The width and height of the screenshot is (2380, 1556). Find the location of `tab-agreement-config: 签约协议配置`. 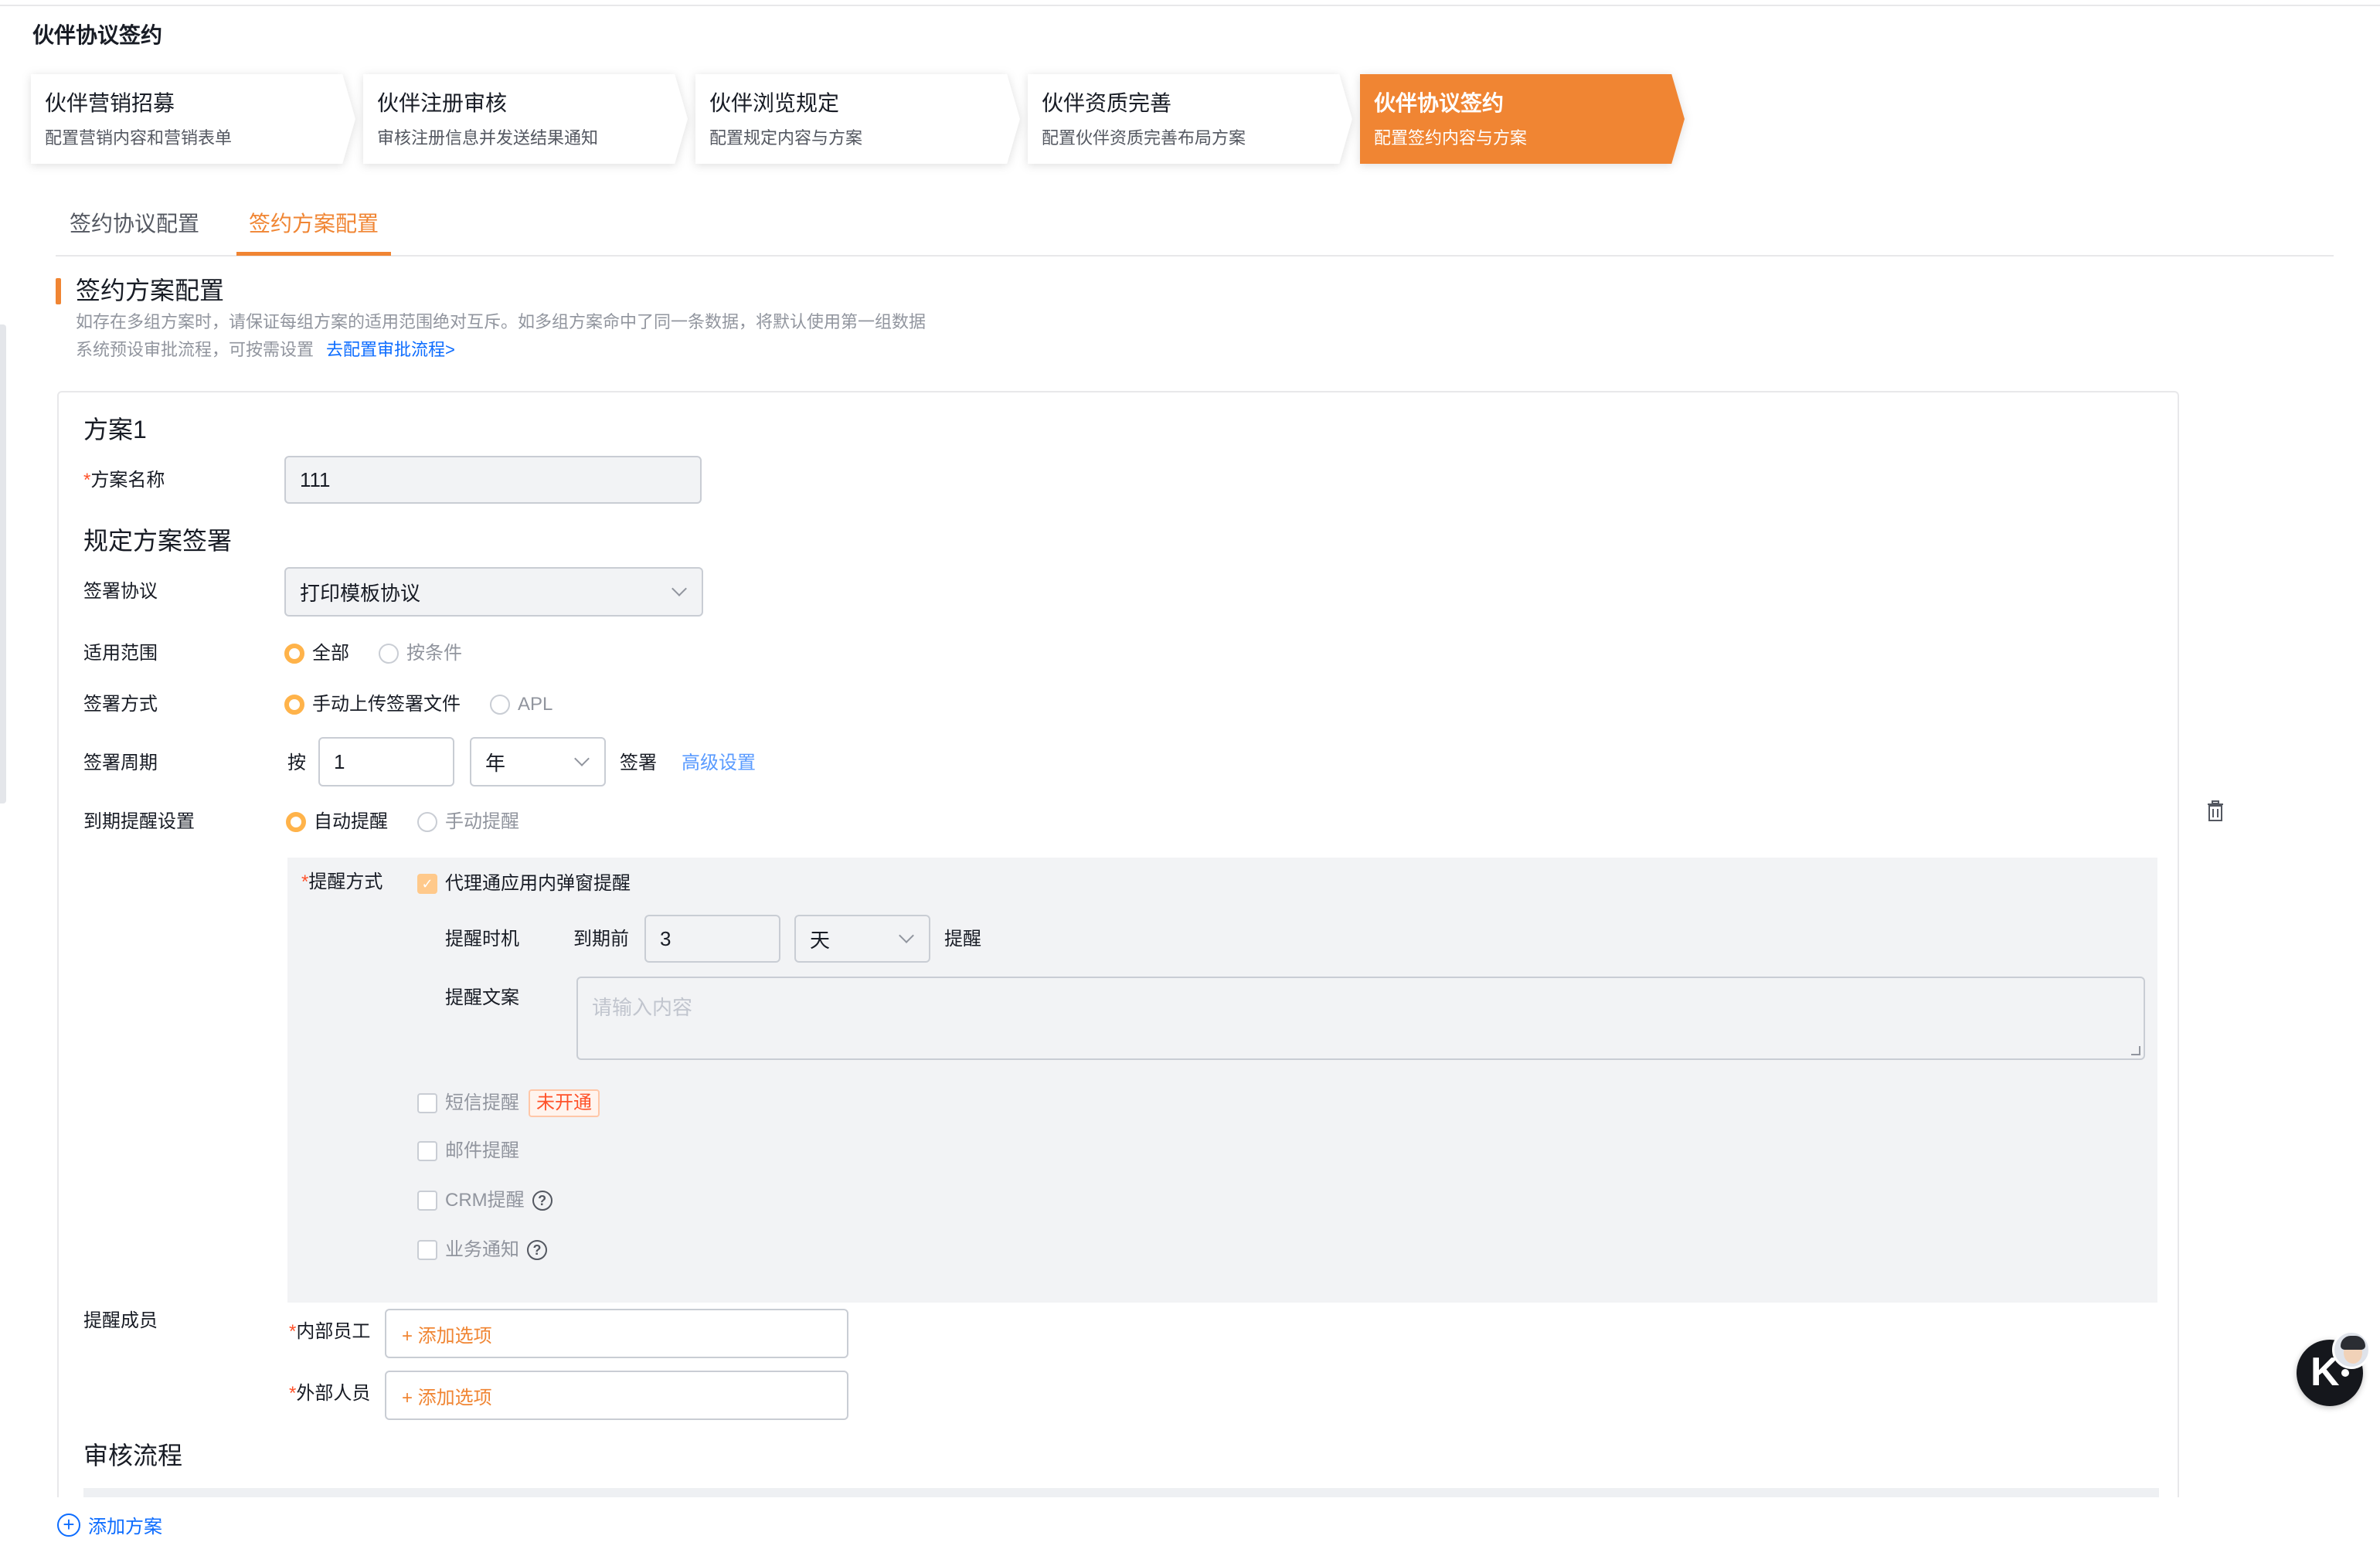

tab-agreement-config: 签约协议配置 is located at coordinates (134, 224).